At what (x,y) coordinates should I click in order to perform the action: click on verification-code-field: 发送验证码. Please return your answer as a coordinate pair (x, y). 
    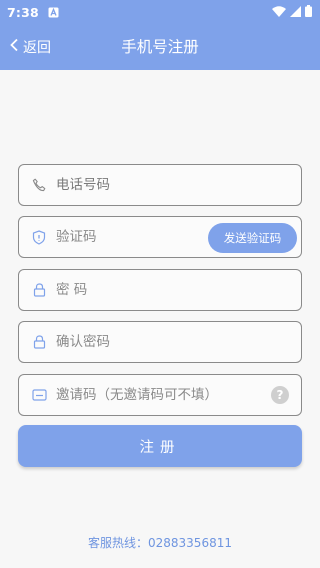
    Looking at the image, I should click on (160, 237).